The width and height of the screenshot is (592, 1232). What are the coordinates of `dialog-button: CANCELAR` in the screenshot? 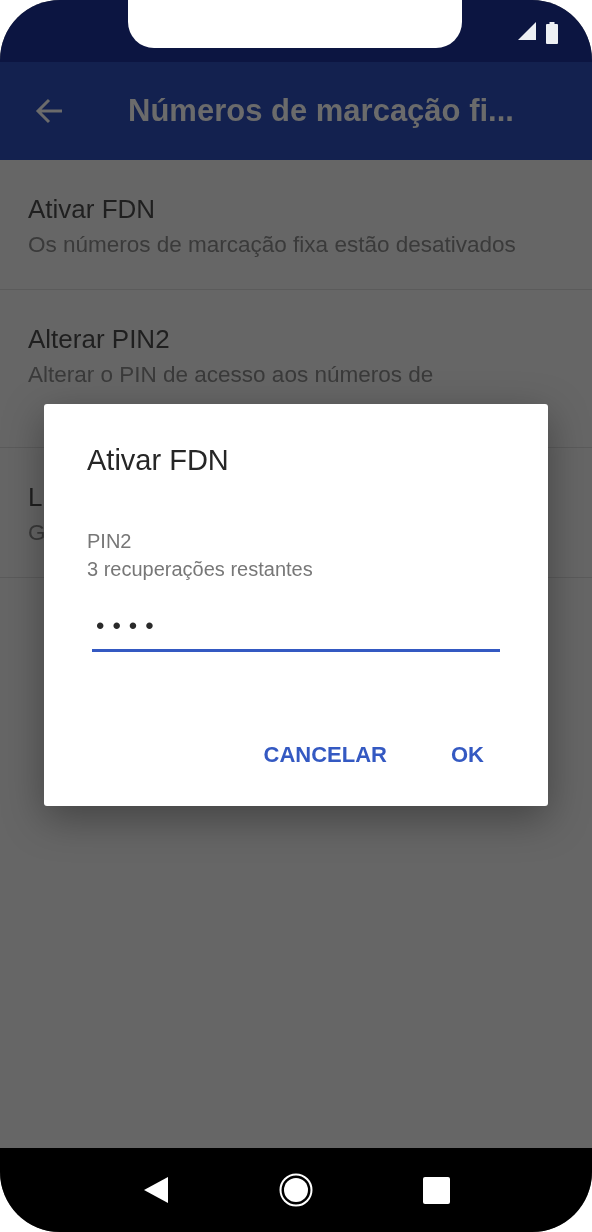 It's located at (325, 755).